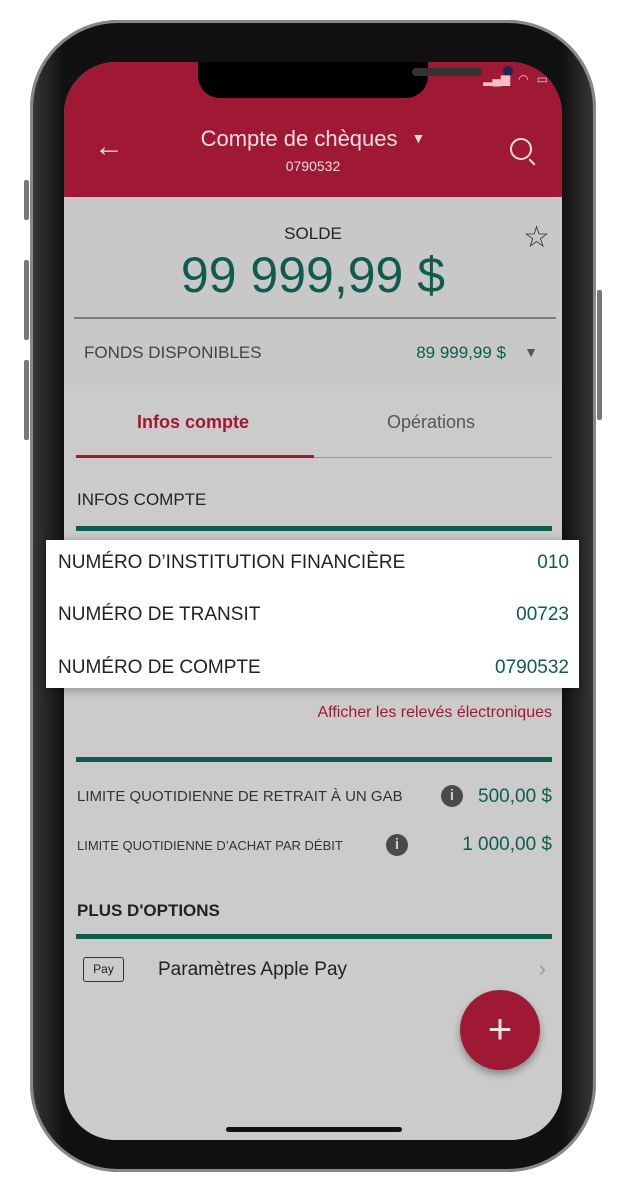 This screenshot has height=1200, width=624. Describe the element at coordinates (553, 562) in the screenshot. I see `row-value: 010` at that location.